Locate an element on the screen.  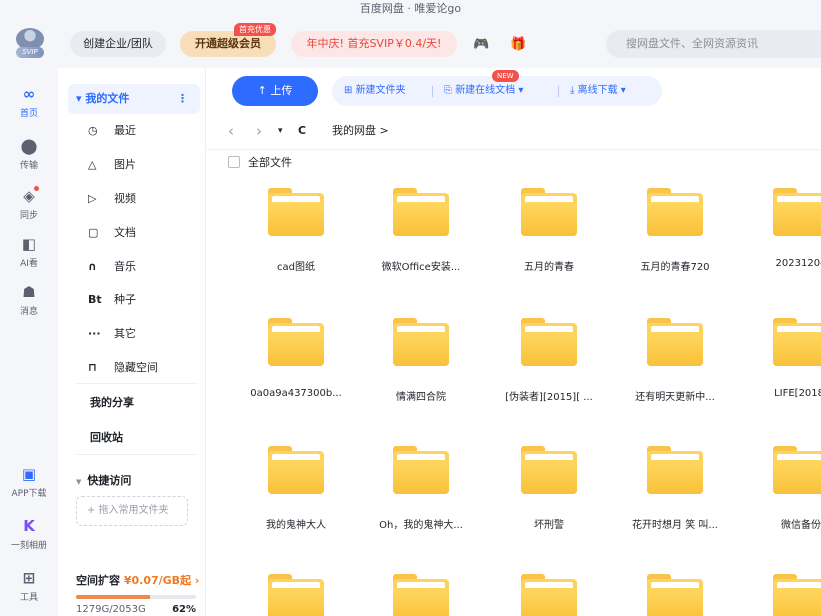
sidebar-item-hidden-space: ⊓ 隐藏空间 is located at coordinates (123, 368).